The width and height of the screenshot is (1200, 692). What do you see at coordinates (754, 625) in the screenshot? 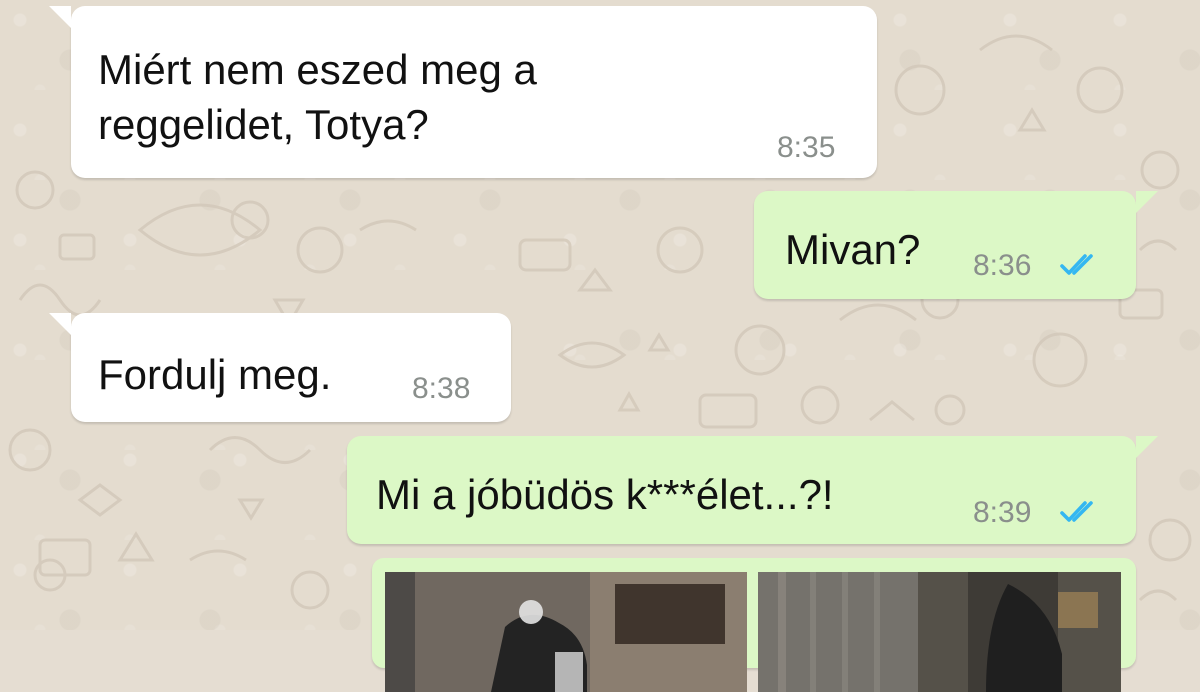
I see `outgoing-image-message-bubble` at bounding box center [754, 625].